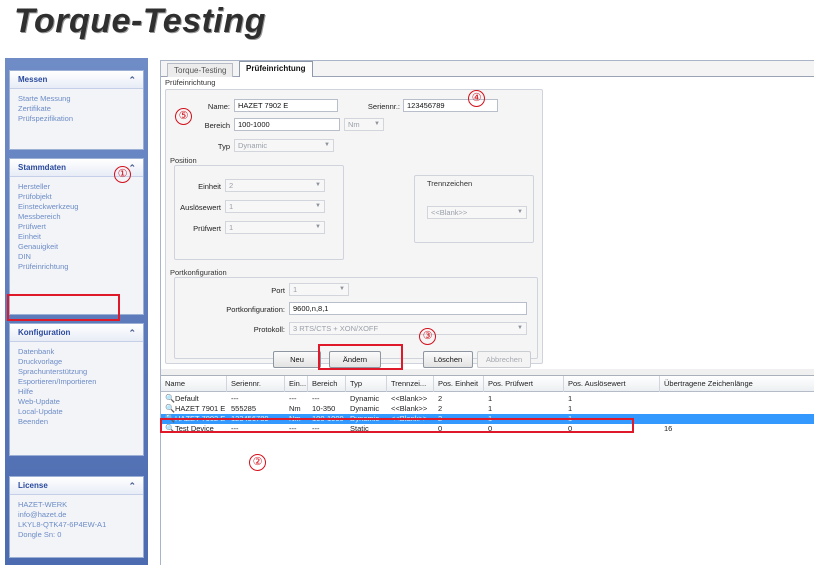 This screenshot has height=565, width=814. Describe the element at coordinates (80, 197) in the screenshot. I see `nav-item-pruefobjekt: Prüfobjekt` at that location.